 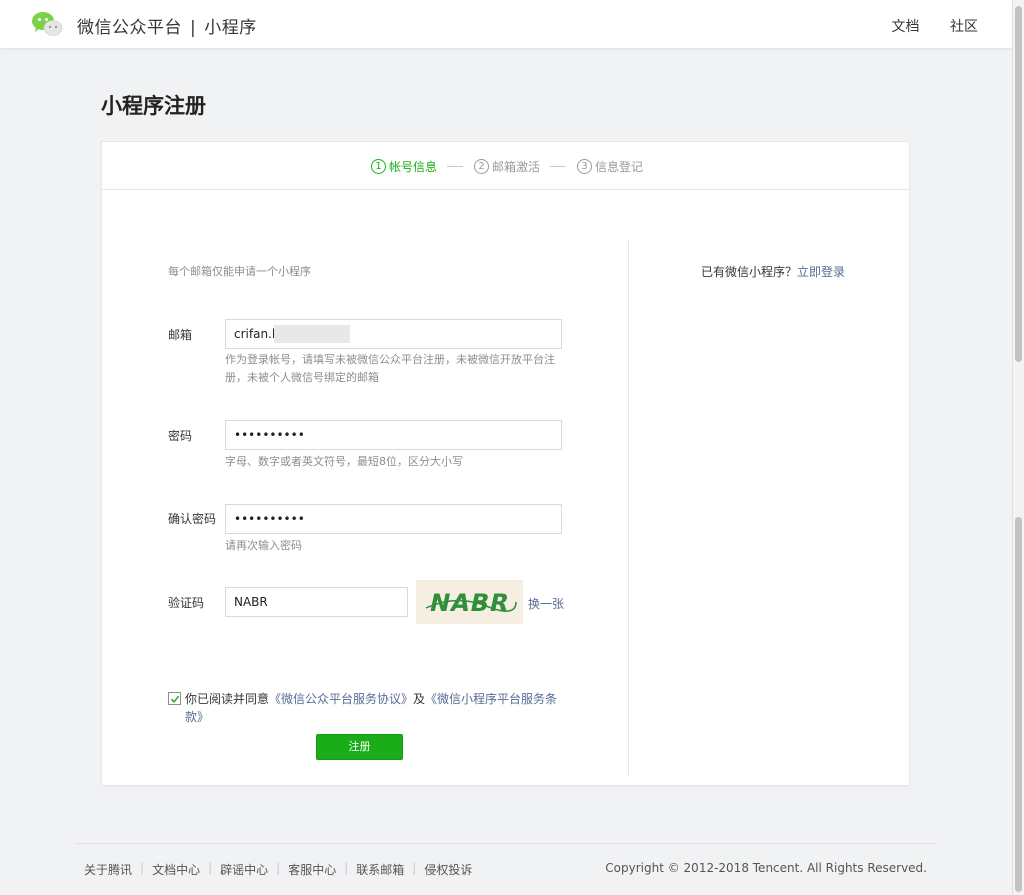 I want to click on register-button: 注册, so click(x=359, y=747).